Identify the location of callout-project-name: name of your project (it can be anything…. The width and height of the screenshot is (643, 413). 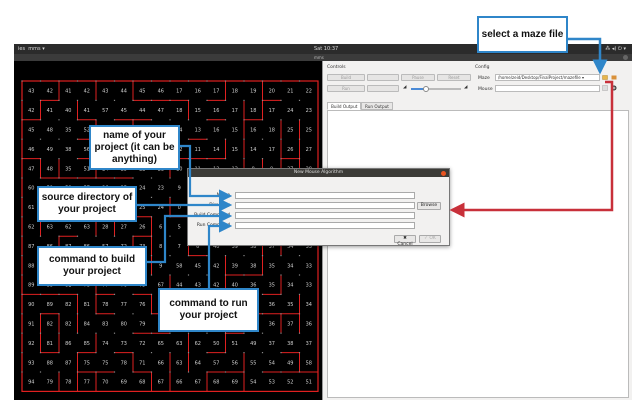
(134, 147).